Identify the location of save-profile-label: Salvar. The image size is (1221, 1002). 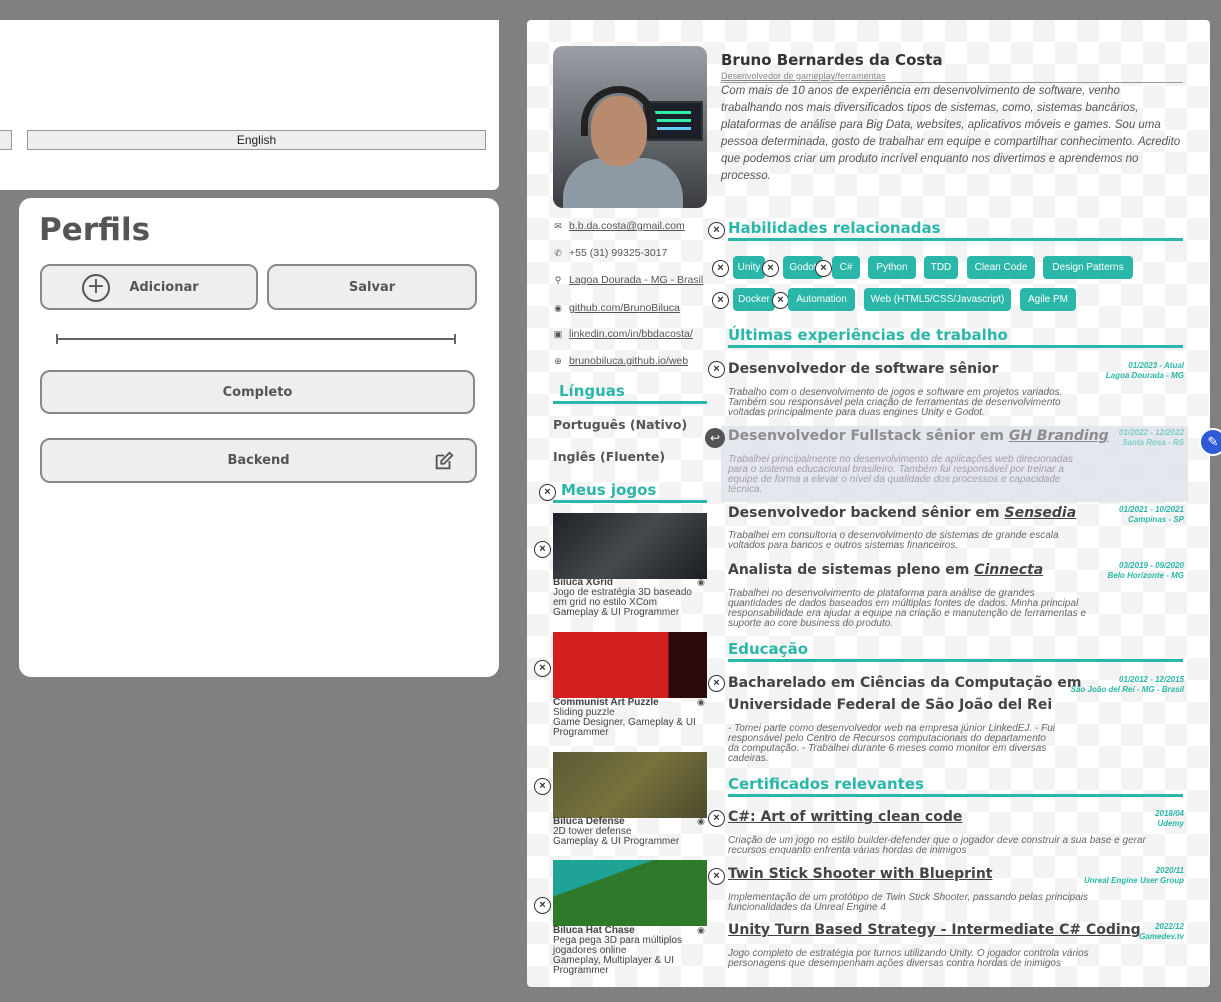
(372, 287).